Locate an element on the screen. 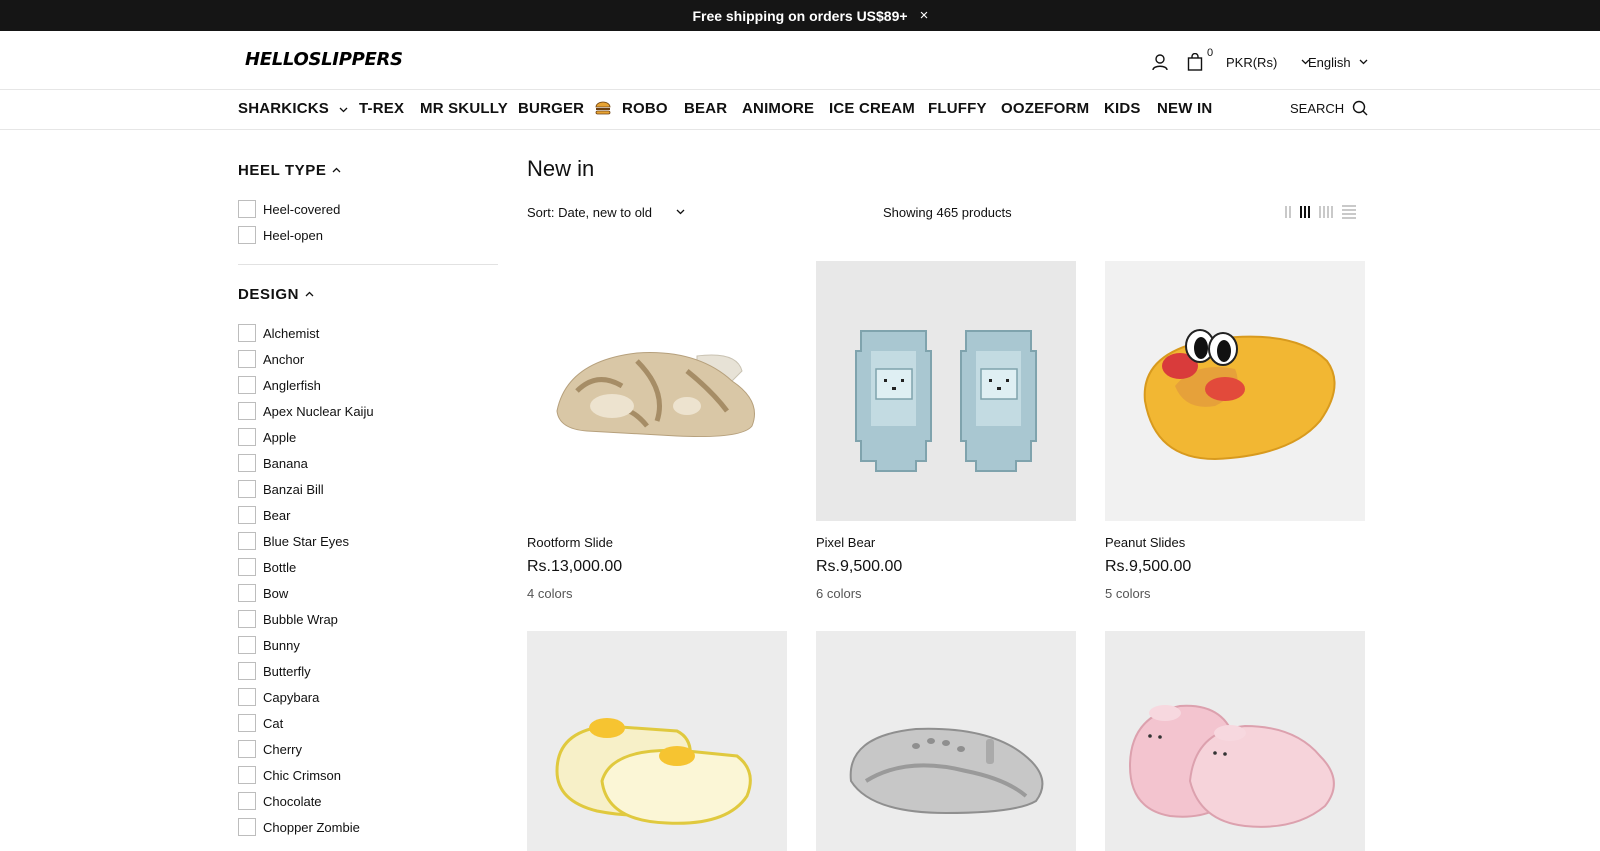 The height and width of the screenshot is (851, 1600). filter-option-label: Banzai Bill is located at coordinates (293, 489).